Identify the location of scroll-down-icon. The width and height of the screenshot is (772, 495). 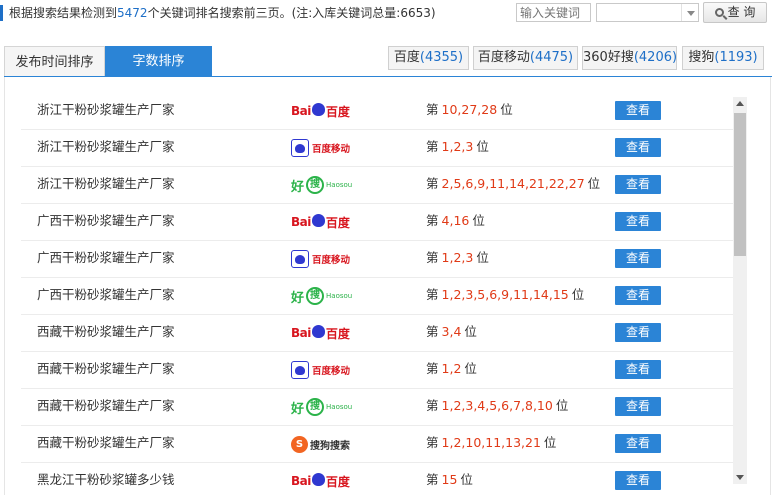
(740, 477).